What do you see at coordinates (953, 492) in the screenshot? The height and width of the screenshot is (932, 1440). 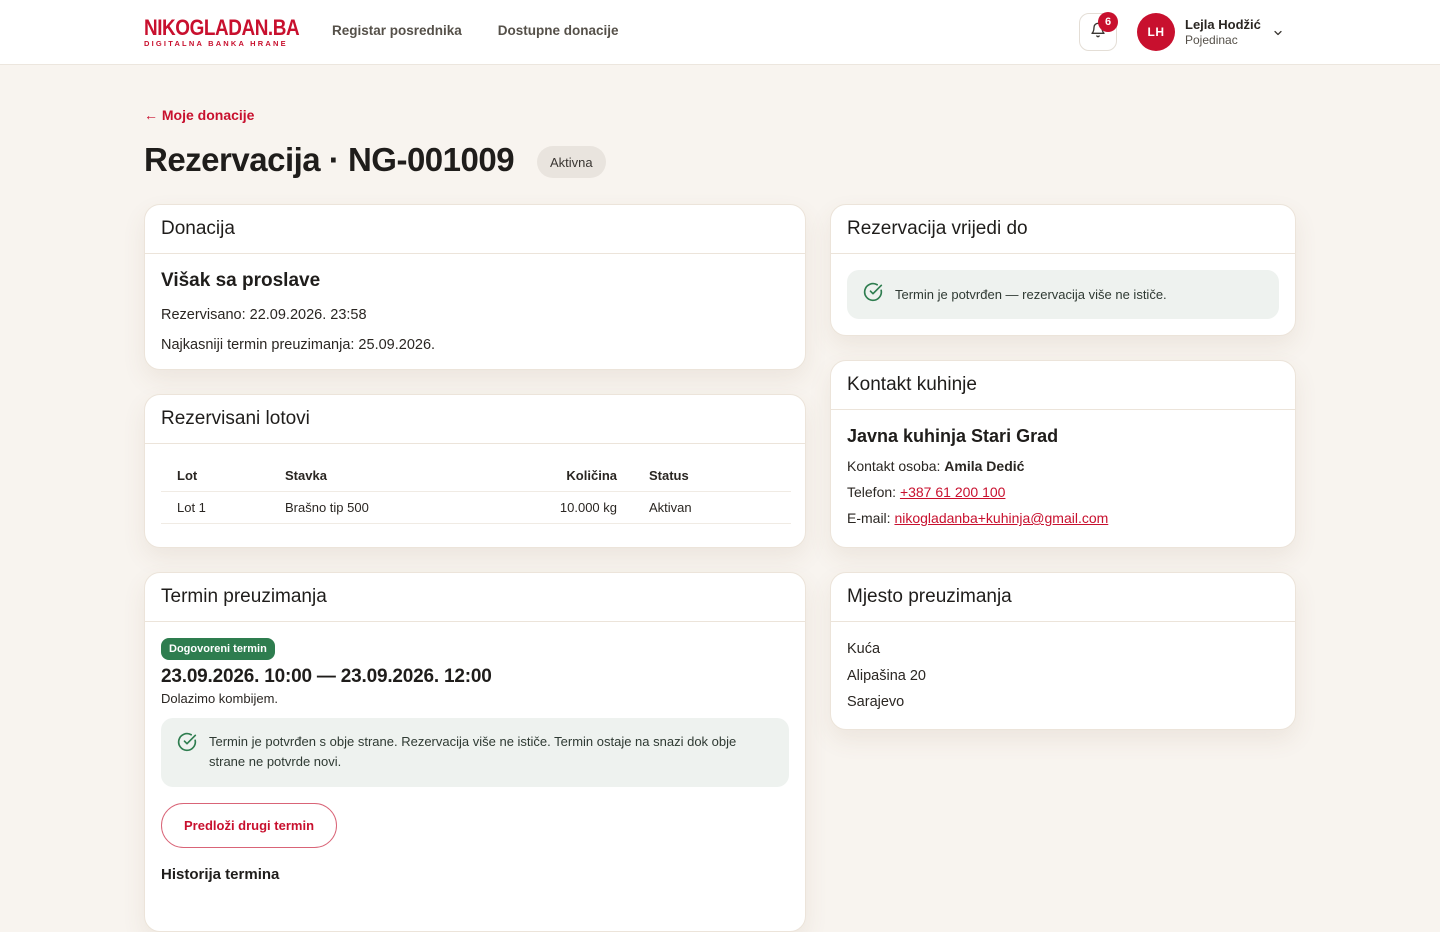 I see `phone-link: +387 61 200 100` at bounding box center [953, 492].